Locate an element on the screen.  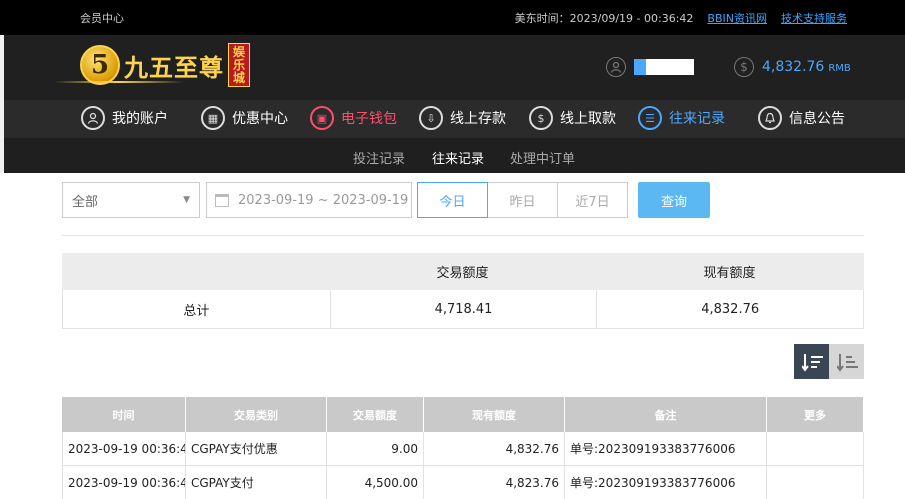
username is located at coordinates (664, 67).